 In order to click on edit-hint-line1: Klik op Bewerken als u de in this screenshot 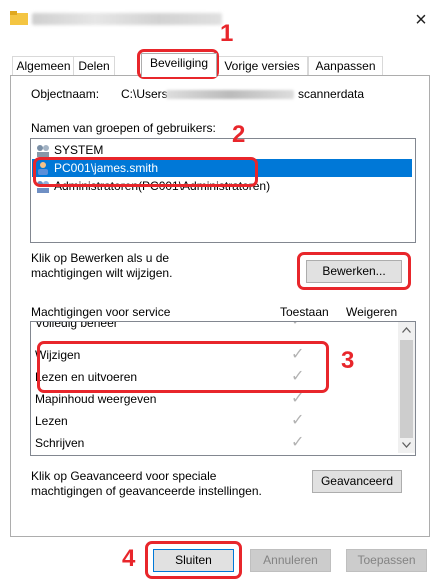, I will do `click(100, 258)`.